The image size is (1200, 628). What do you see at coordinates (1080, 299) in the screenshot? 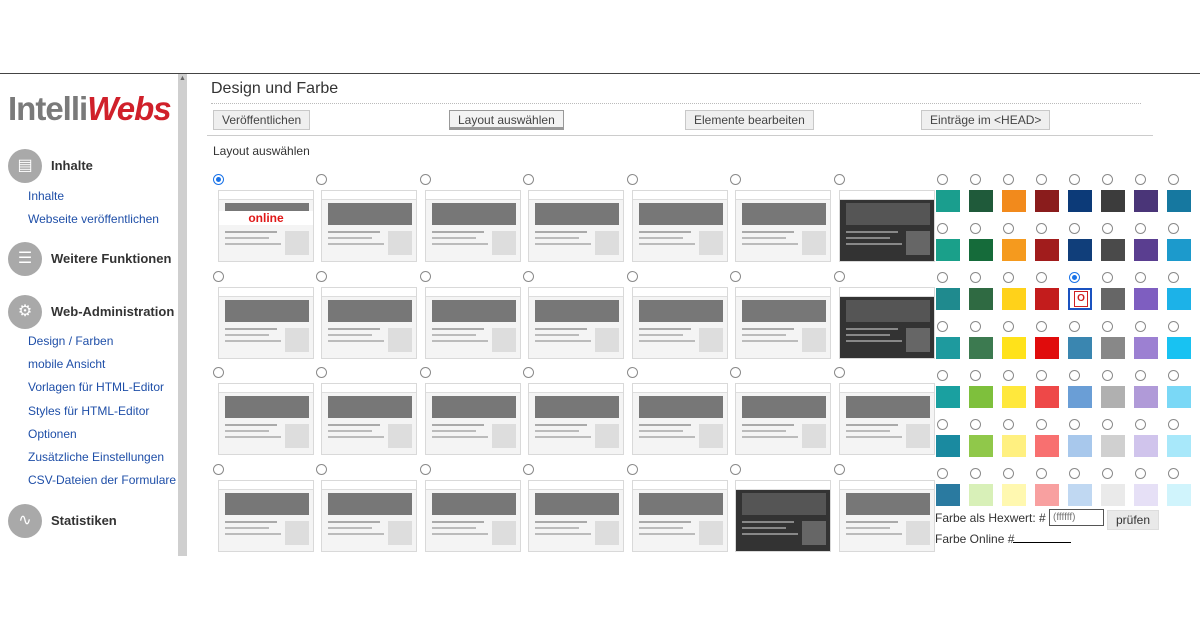
I see `color-swatch: O` at bounding box center [1080, 299].